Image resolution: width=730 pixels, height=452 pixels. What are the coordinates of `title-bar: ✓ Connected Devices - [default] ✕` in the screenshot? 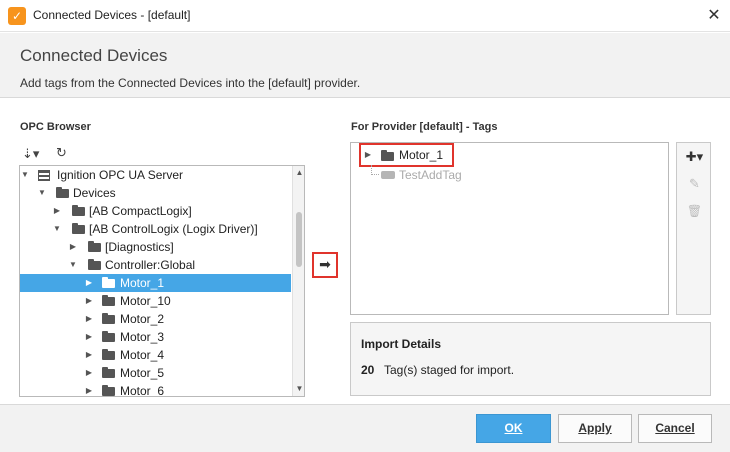 It's located at (365, 16).